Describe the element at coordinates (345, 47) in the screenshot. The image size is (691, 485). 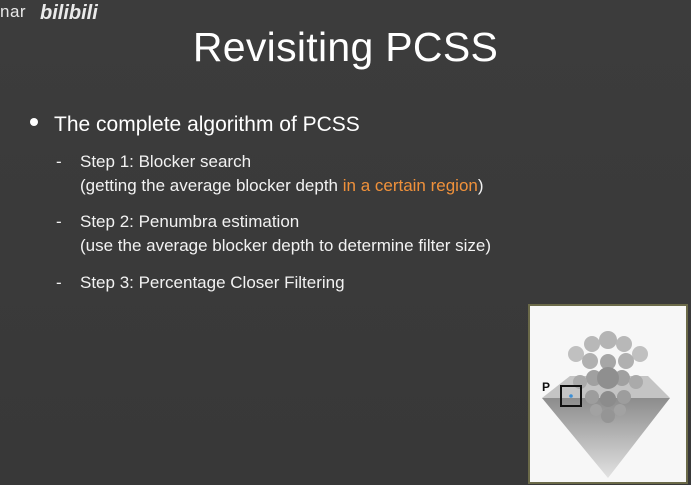
I see `slide-title: Revisiting PCSS` at that location.